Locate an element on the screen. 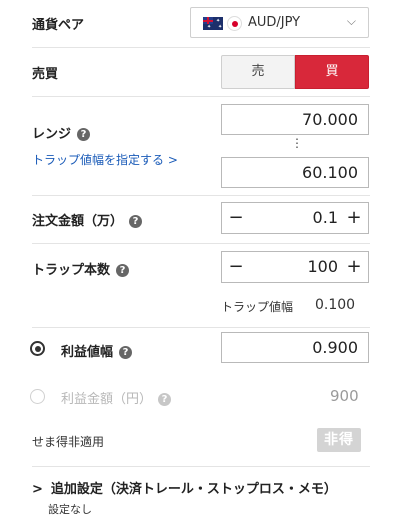  range-label-text: レンジ is located at coordinates (52, 134).